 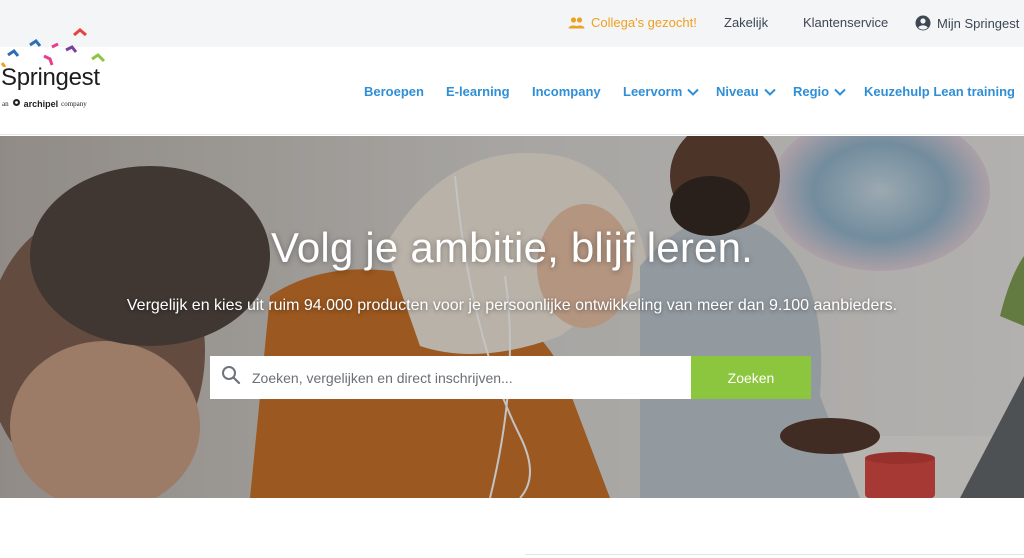 What do you see at coordinates (16, 103) in the screenshot?
I see `archipel-icon` at bounding box center [16, 103].